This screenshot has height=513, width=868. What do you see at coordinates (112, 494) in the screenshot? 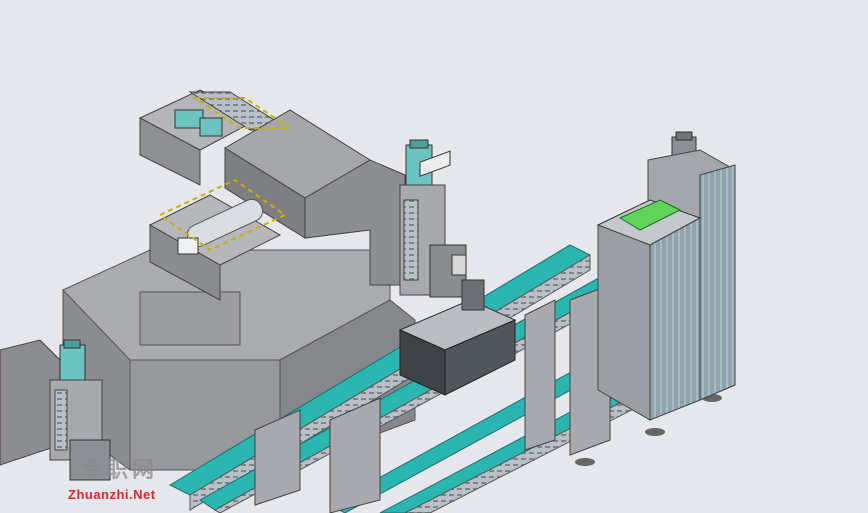
I see `watermark-english-text: Zhuanzhi.Net` at bounding box center [112, 494].